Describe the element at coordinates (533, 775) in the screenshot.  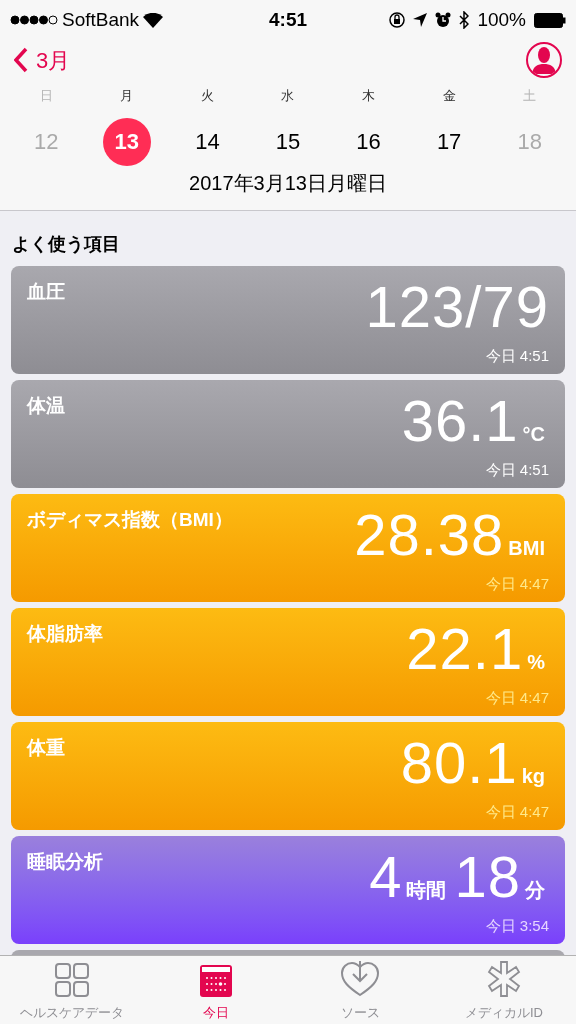
I see `card-unit: kg` at that location.